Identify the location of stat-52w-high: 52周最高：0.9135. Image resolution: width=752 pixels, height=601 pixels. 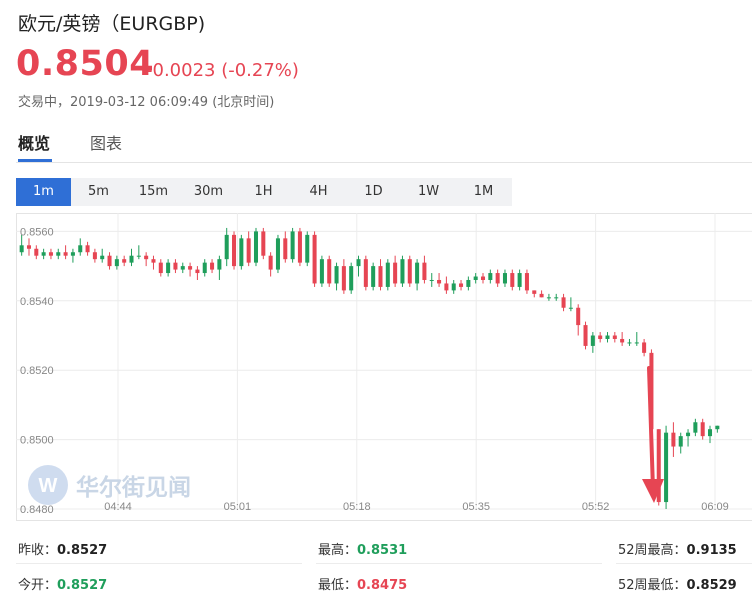
(677, 548).